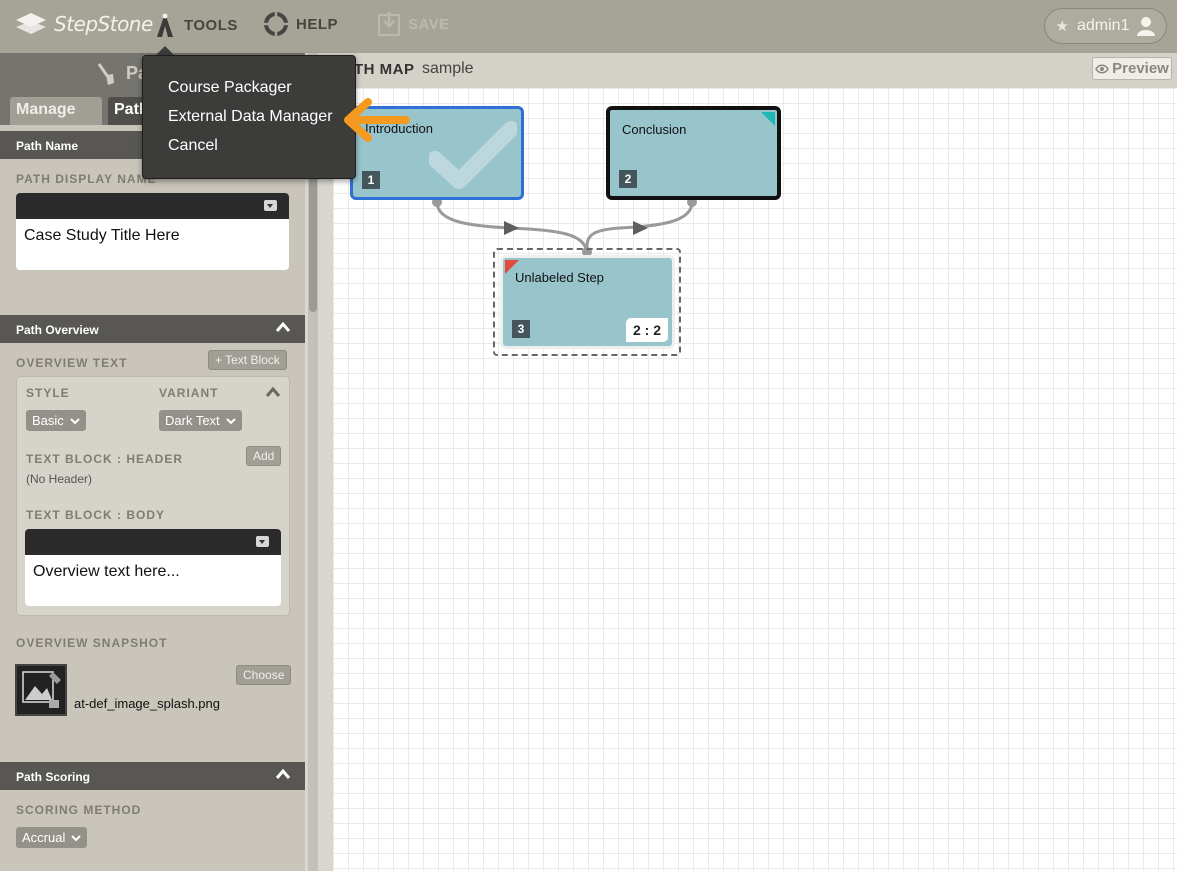  Describe the element at coordinates (473, 155) in the screenshot. I see `checkmark-icon` at that location.